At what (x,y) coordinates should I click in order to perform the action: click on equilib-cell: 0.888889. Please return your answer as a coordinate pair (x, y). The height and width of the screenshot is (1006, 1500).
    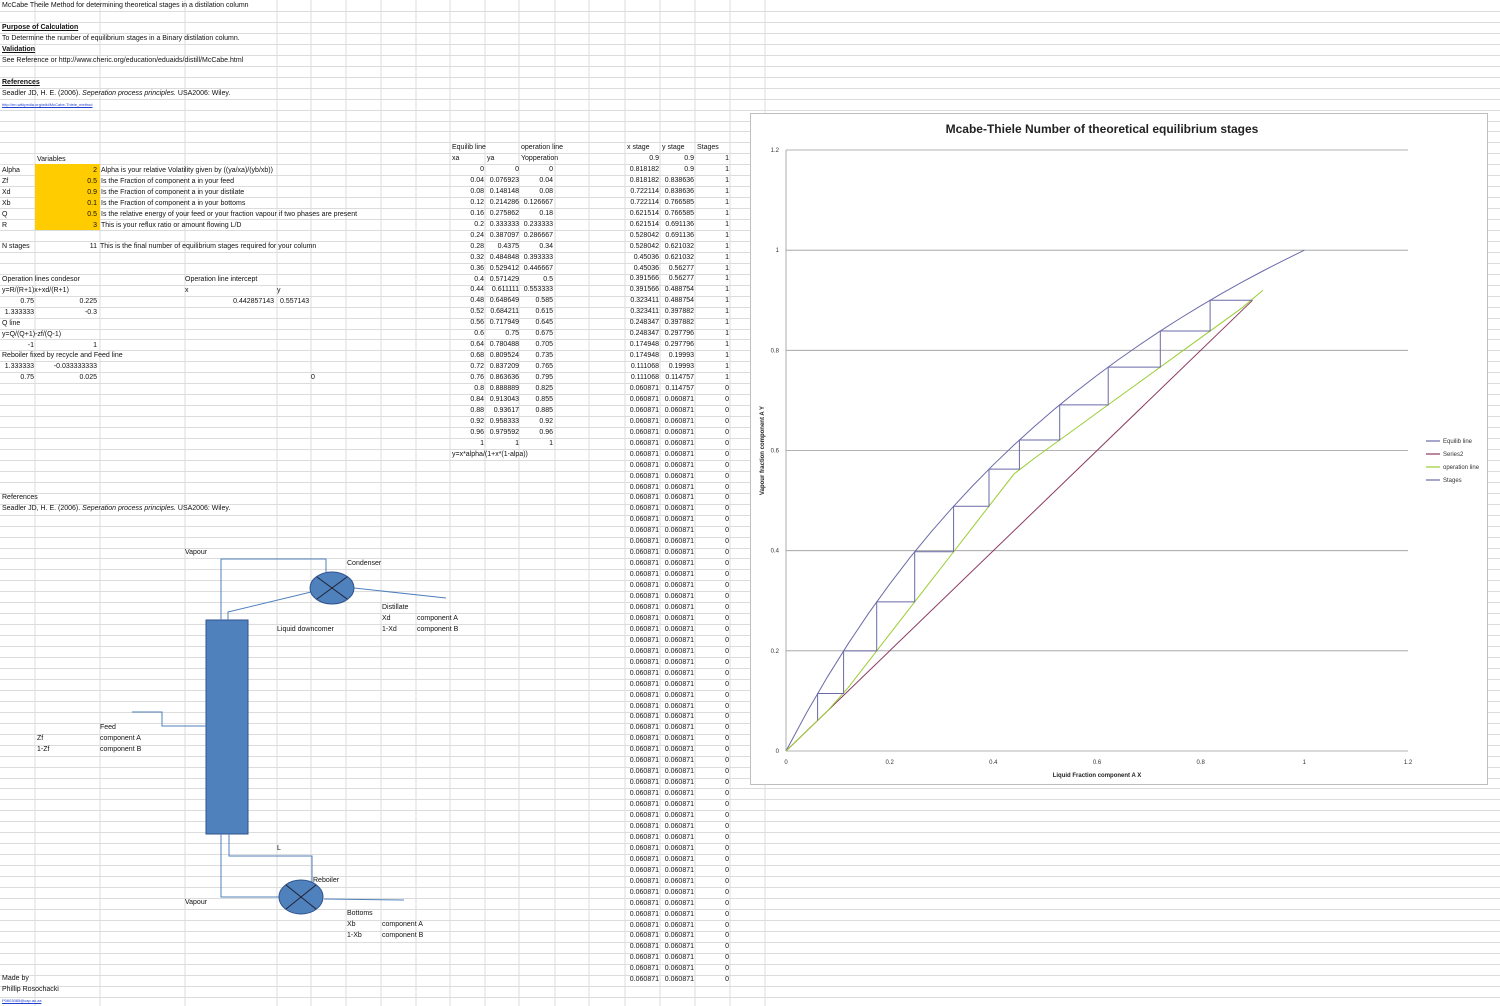
    Looking at the image, I should click on (503, 389).